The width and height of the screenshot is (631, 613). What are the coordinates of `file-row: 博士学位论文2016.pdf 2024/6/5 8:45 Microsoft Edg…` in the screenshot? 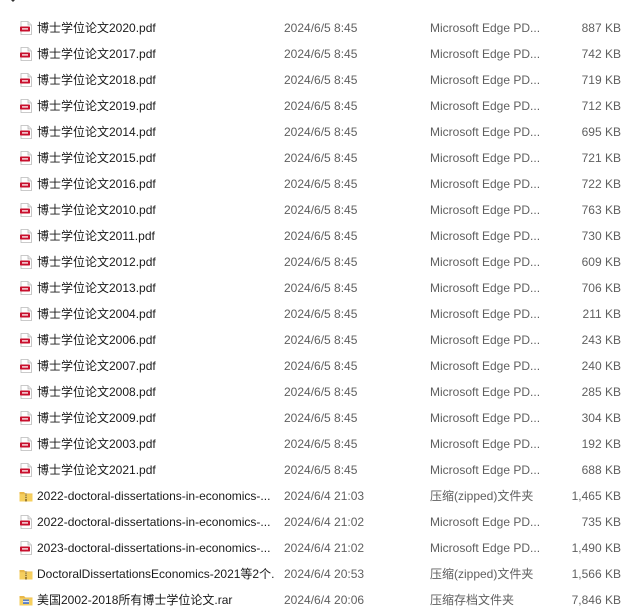 It's located at (315, 184).